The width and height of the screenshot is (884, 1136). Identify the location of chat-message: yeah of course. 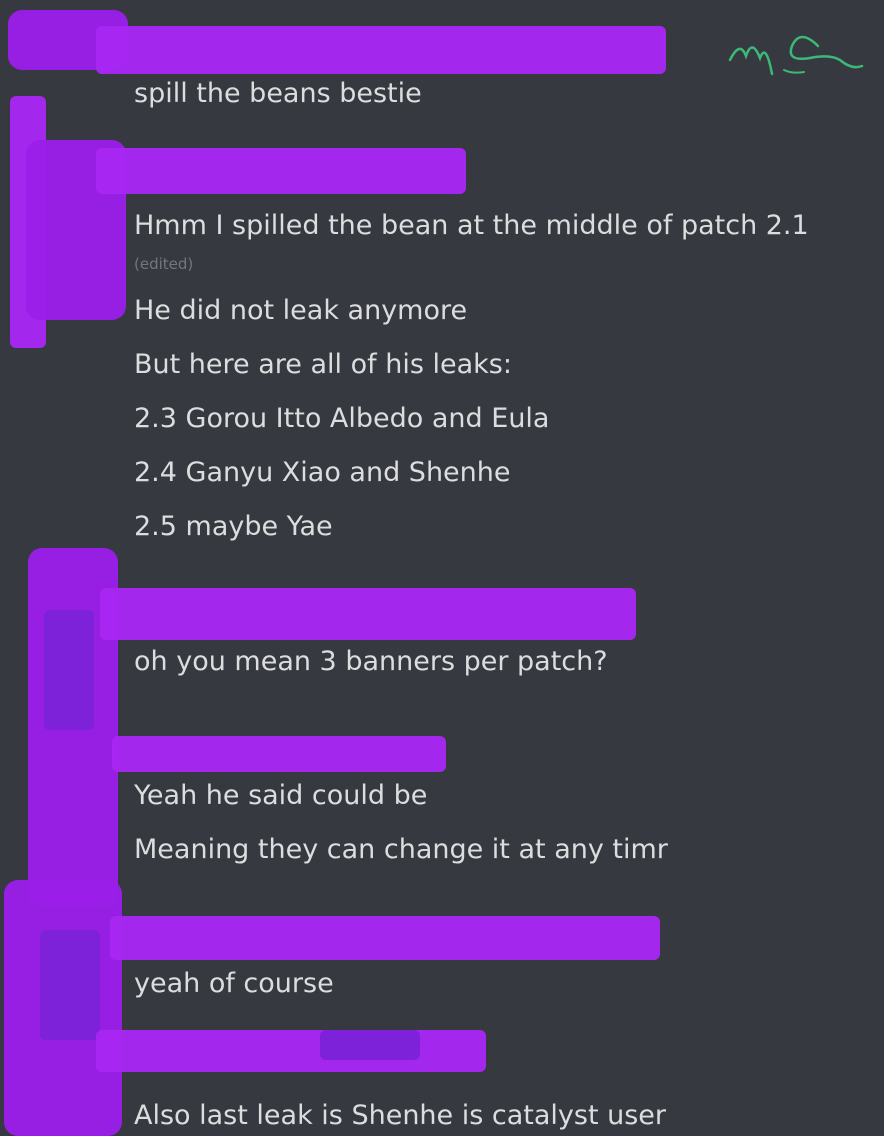
(234, 983).